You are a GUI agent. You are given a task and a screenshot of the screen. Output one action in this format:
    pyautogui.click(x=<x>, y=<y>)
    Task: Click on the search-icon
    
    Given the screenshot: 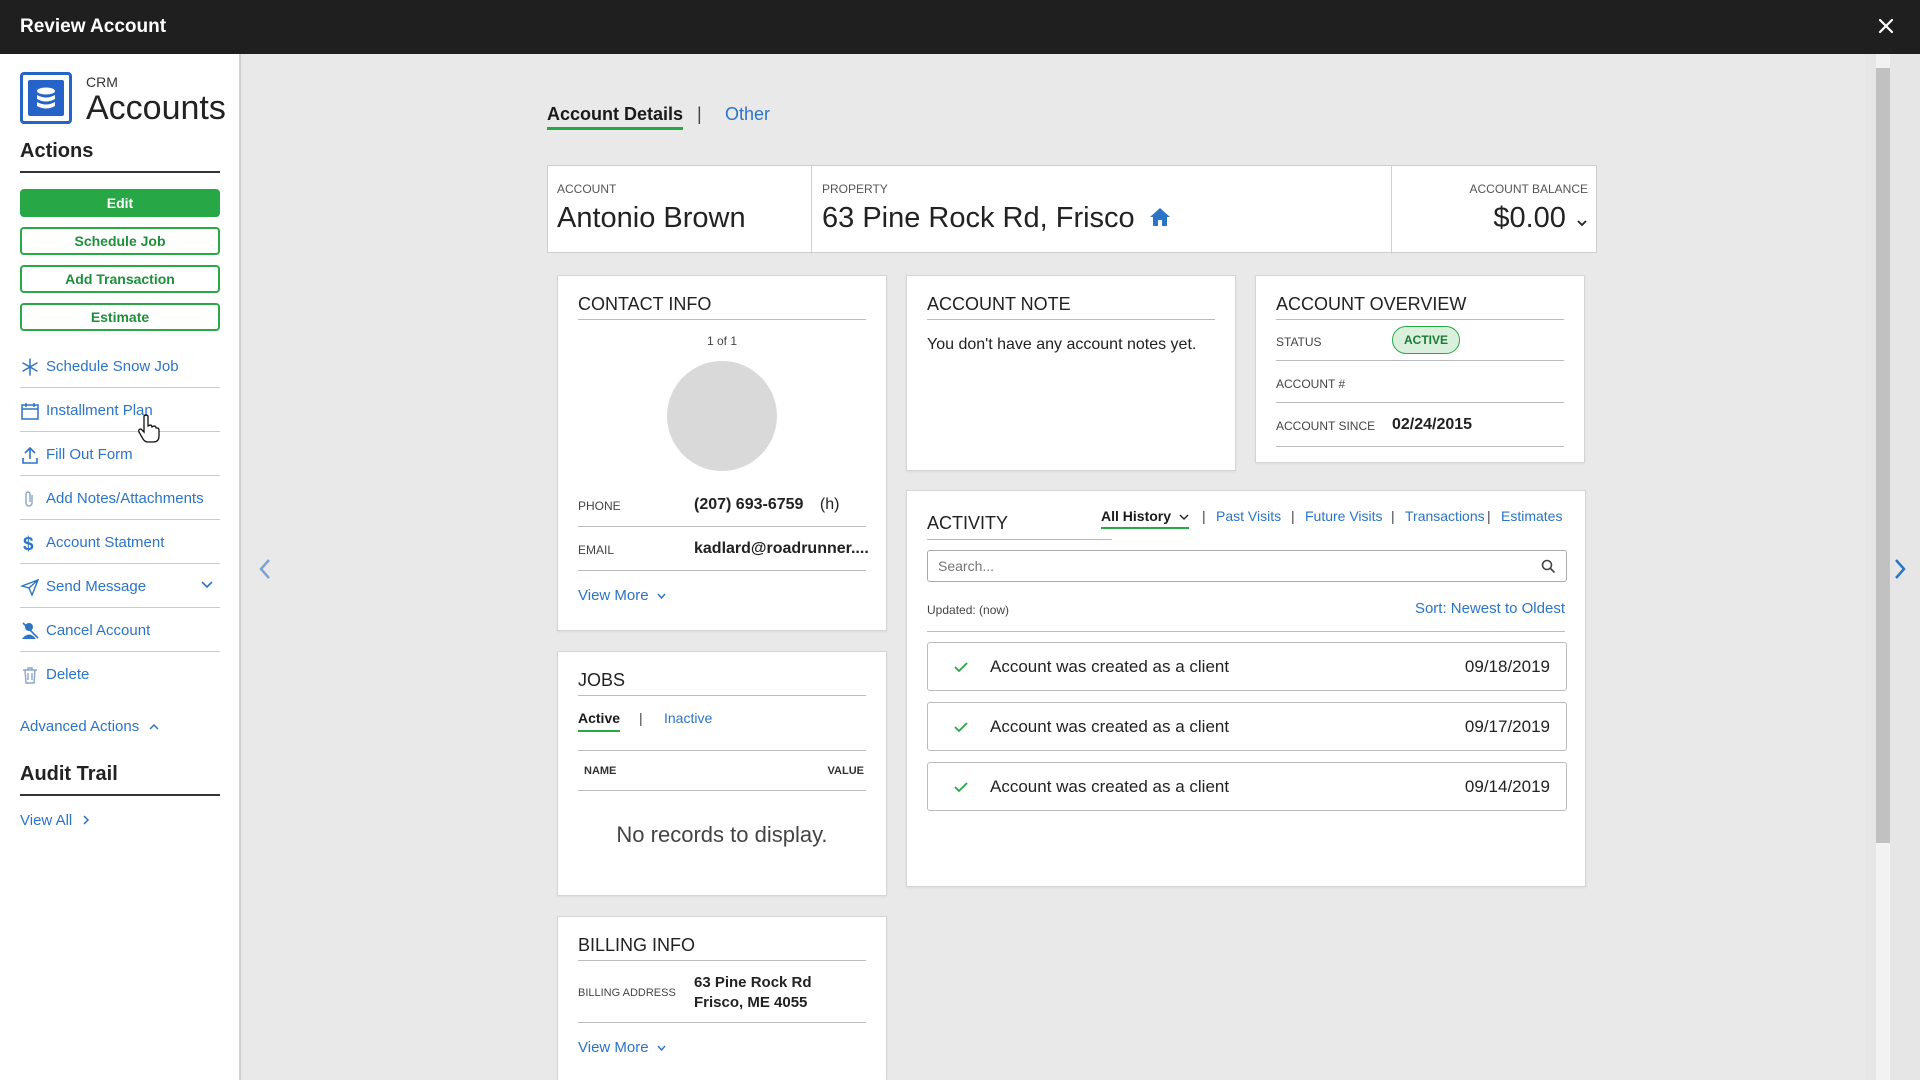 What is the action you would take?
    pyautogui.click(x=1548, y=569)
    